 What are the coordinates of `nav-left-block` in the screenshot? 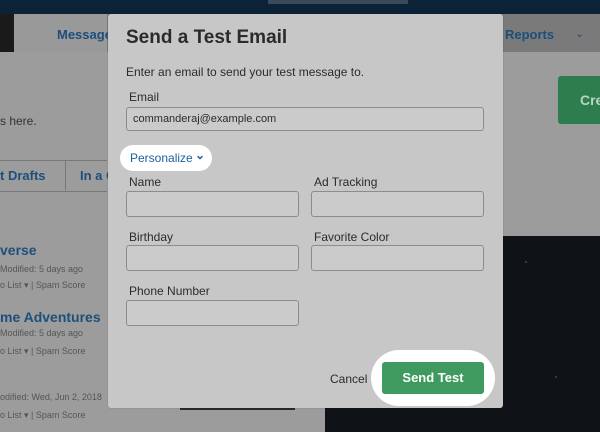 It's located at (7, 33).